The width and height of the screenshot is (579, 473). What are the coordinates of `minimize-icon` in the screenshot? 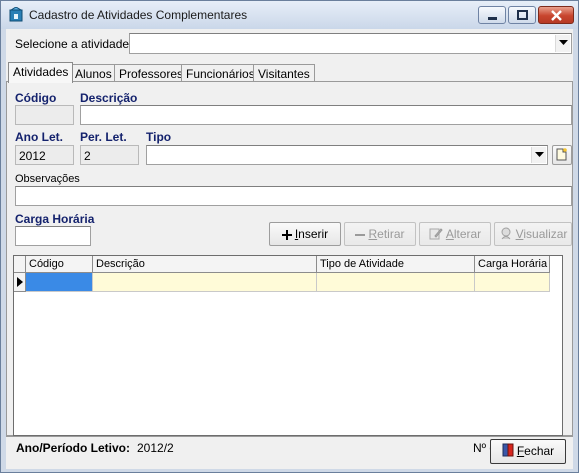 It's located at (492, 18).